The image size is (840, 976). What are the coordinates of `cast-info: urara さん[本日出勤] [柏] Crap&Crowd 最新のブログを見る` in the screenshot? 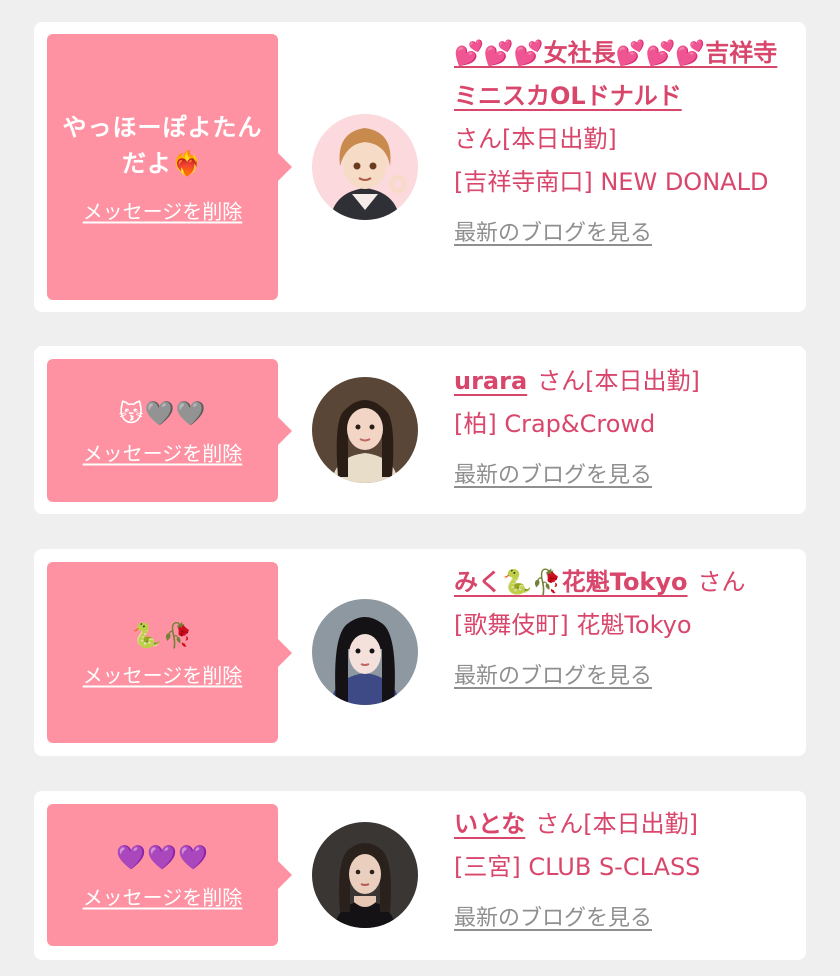 It's located at (622, 428).